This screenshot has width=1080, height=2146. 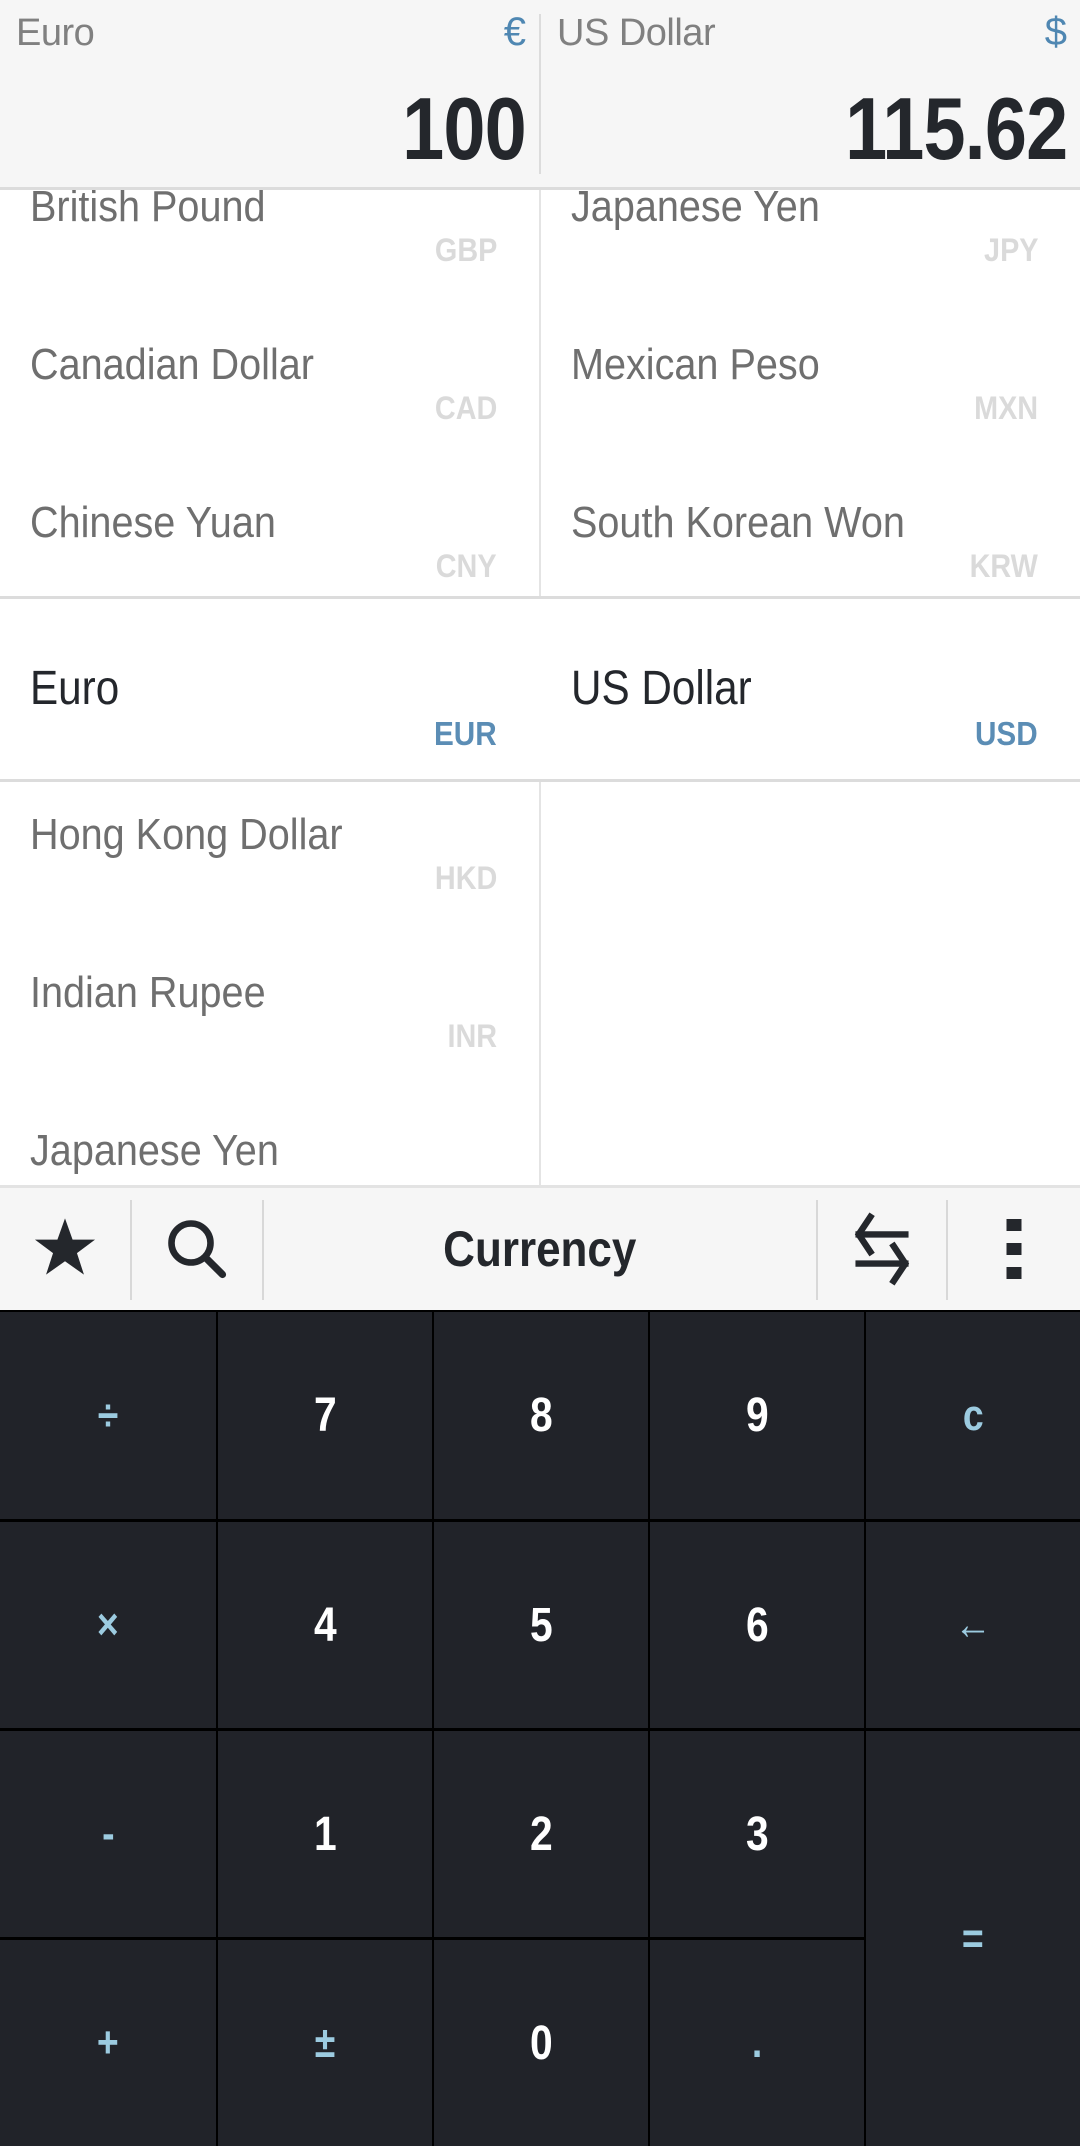 I want to click on selected-currency-name: Euro, so click(x=75, y=688).